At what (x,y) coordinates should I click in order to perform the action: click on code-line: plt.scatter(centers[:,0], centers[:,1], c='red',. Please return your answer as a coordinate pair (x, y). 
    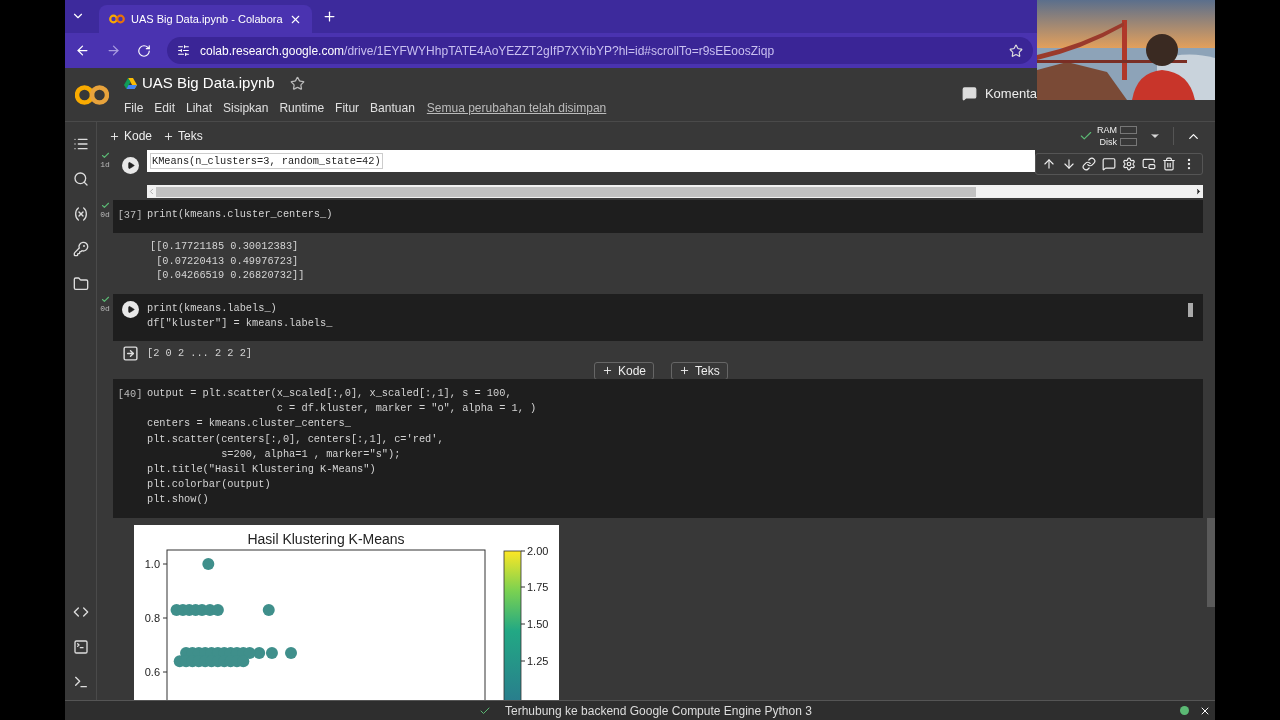
    Looking at the image, I should click on (295, 439).